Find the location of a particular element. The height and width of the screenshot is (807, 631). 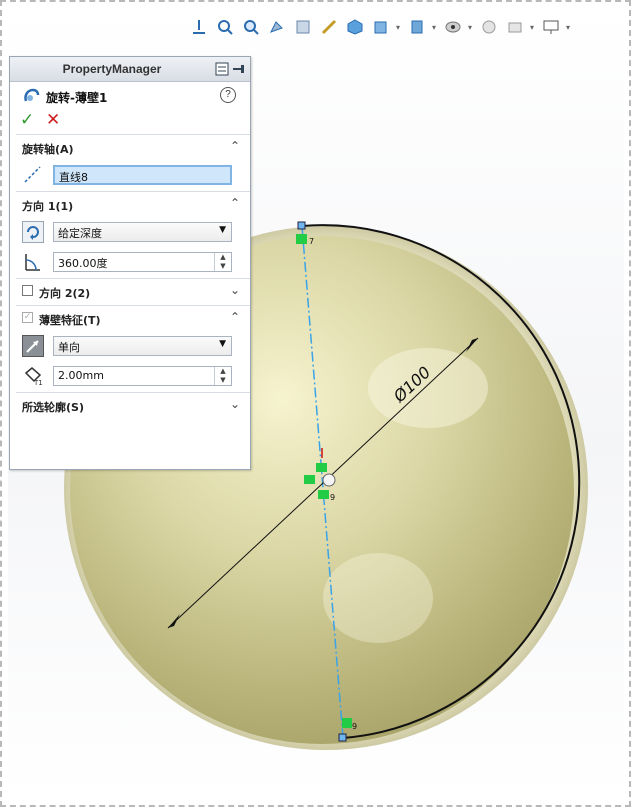

section-view-icon is located at coordinates (303, 27).